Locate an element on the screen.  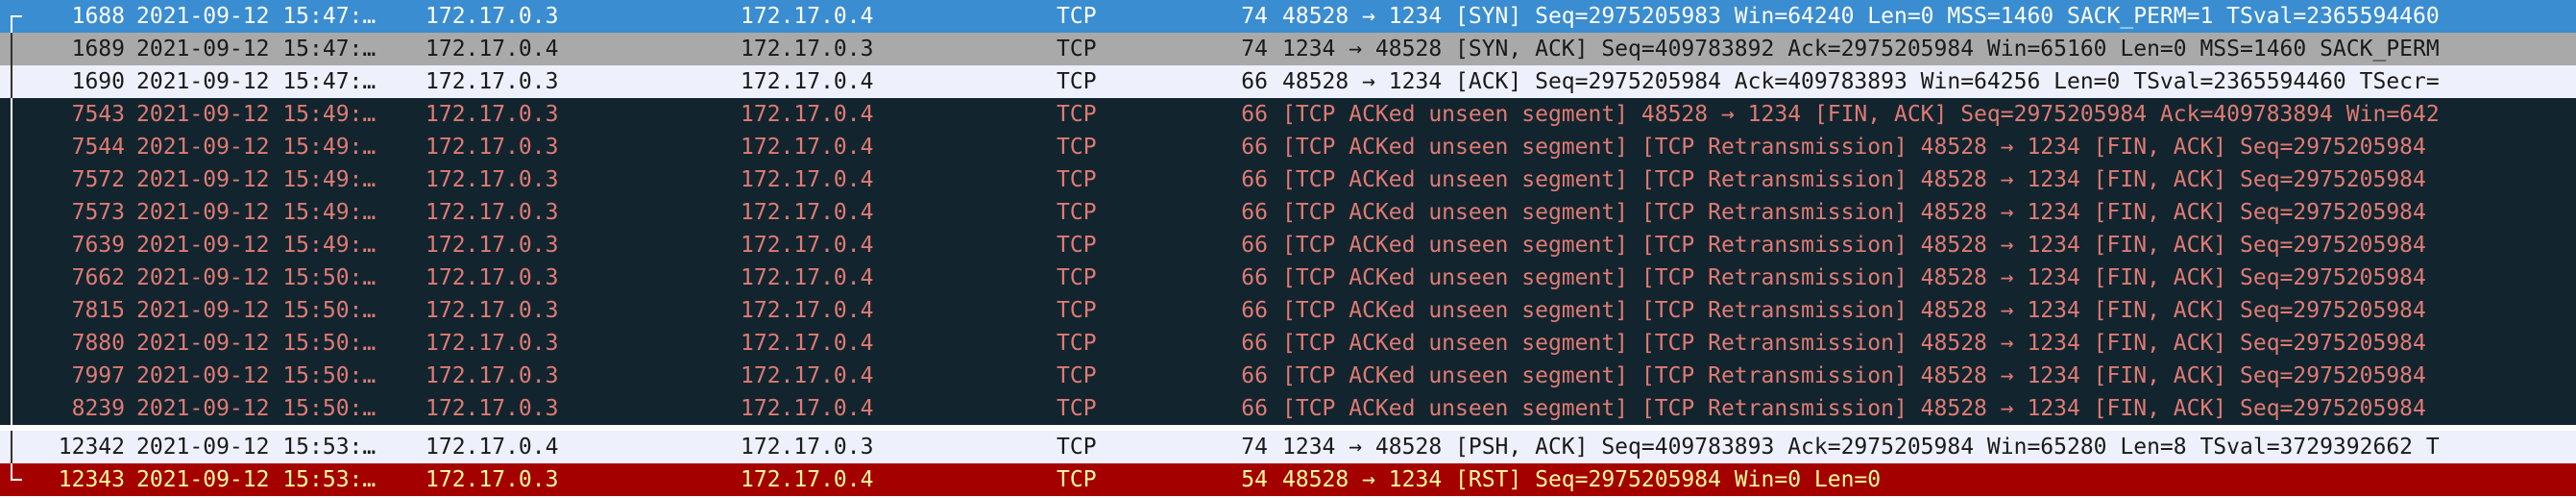
packet-number: 7880 is located at coordinates (98, 343).